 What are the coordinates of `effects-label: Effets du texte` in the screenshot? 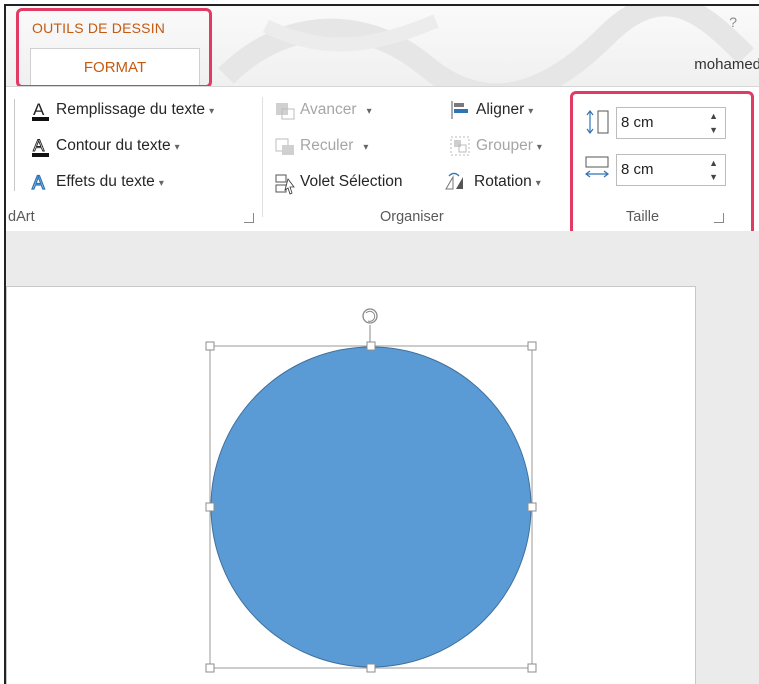 It's located at (105, 181).